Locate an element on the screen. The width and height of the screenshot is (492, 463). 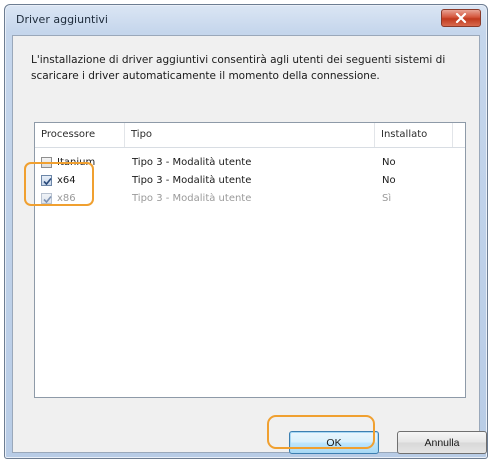
list-row-x86: x86 Tipo 3 - Modalità utente Sì is located at coordinates (250, 199).